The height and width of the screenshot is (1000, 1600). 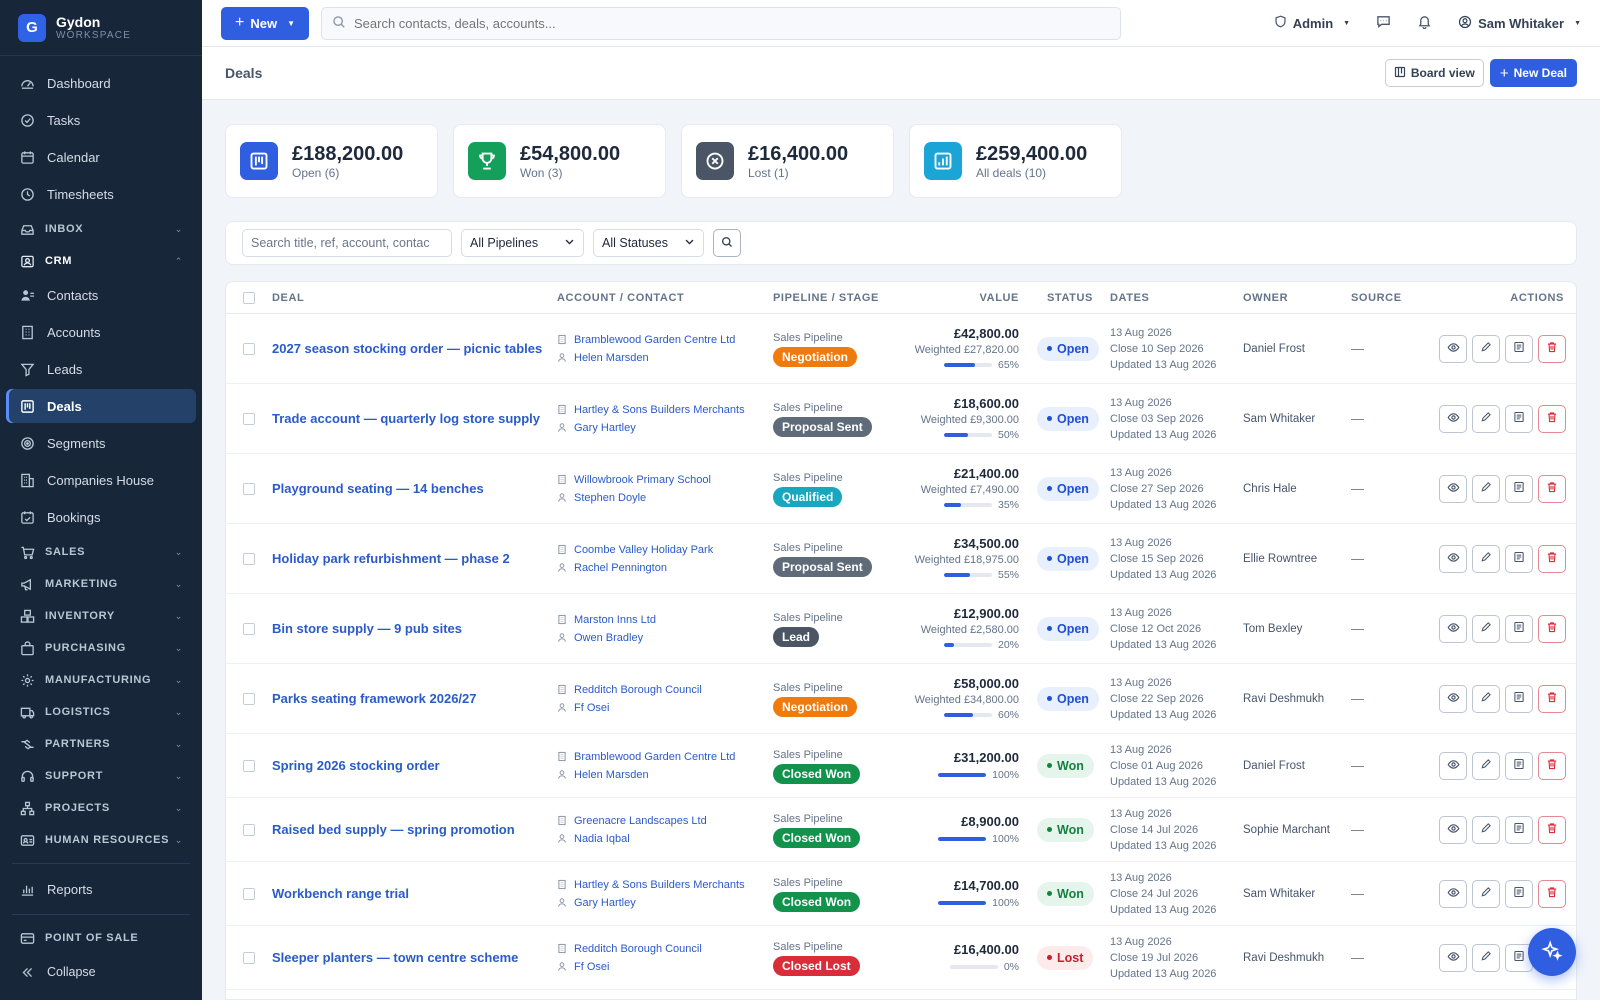 I want to click on stat-card-all: £259,400.00 All deals (10), so click(x=1015, y=161).